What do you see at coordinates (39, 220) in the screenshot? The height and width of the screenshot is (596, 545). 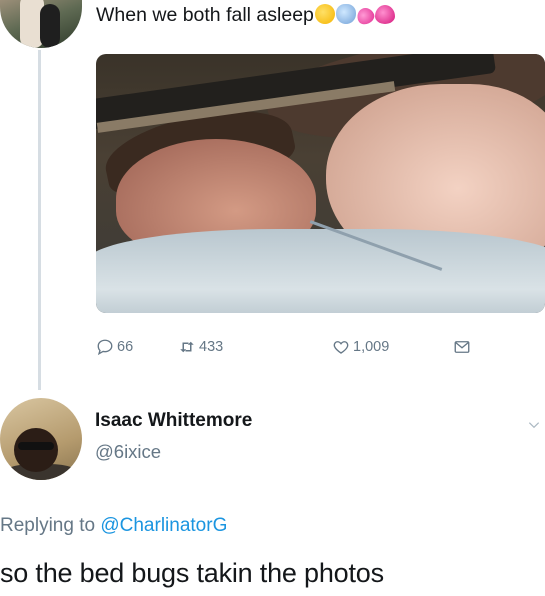 I see `thread-line` at bounding box center [39, 220].